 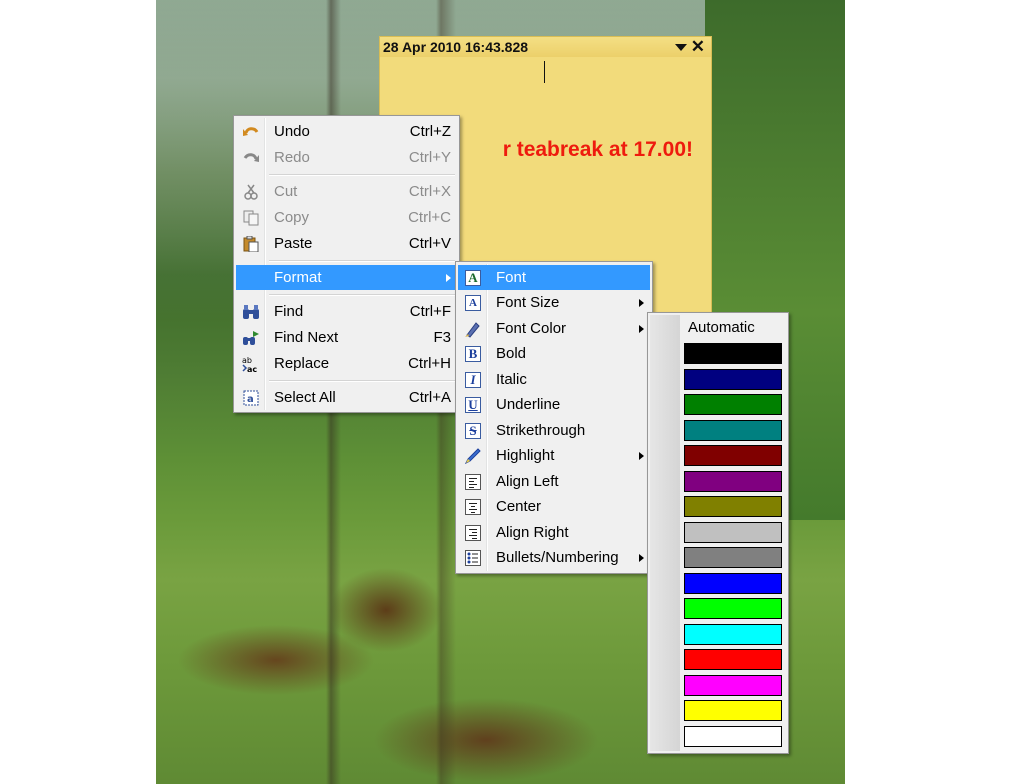 What do you see at coordinates (251, 312) in the screenshot?
I see `binoculars-icon` at bounding box center [251, 312].